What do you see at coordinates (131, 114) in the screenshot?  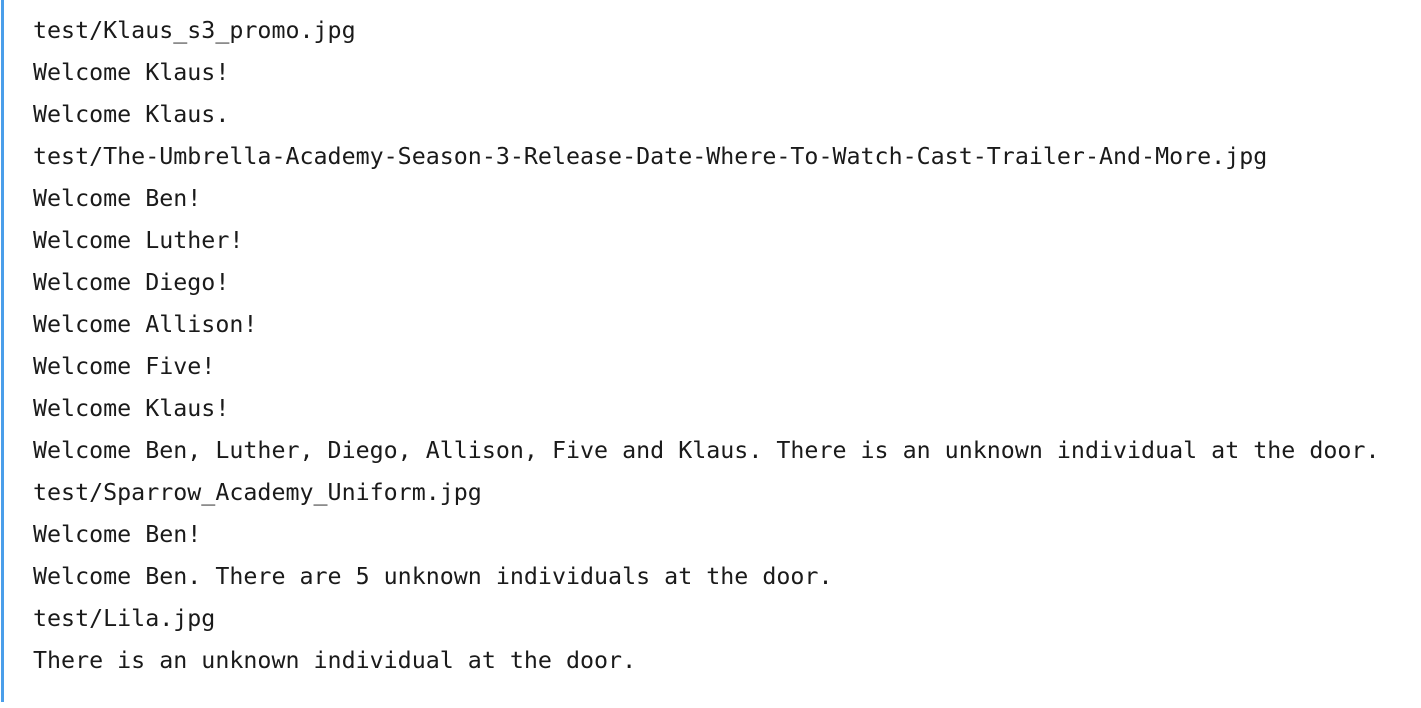 I see `output-line: Welcome Klaus.` at bounding box center [131, 114].